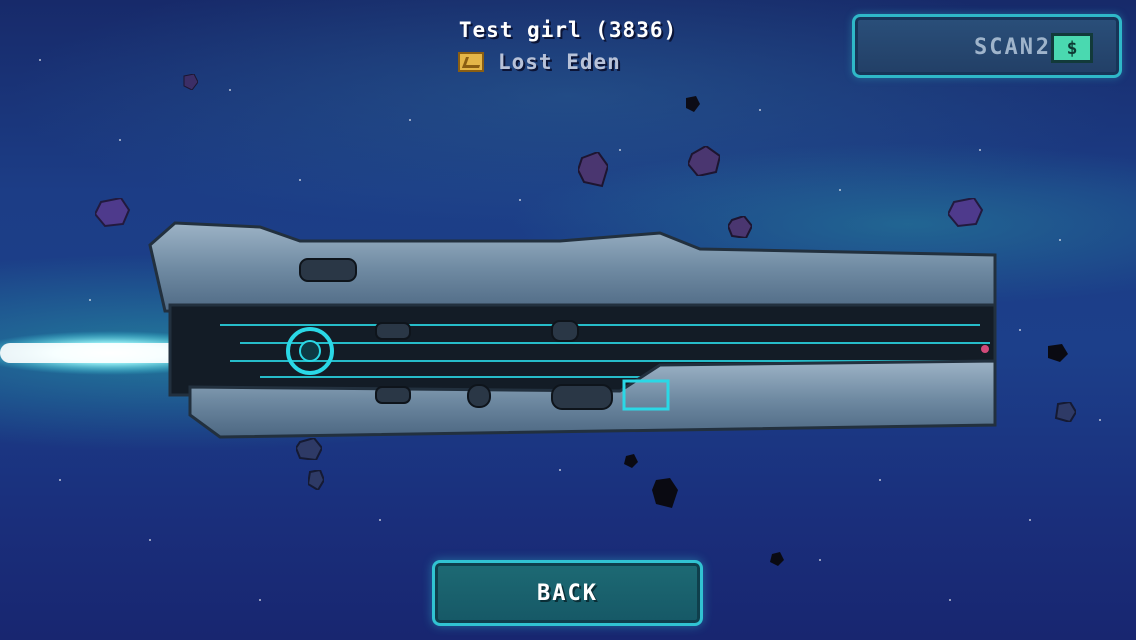  I want to click on back-button: BACK, so click(567, 593).